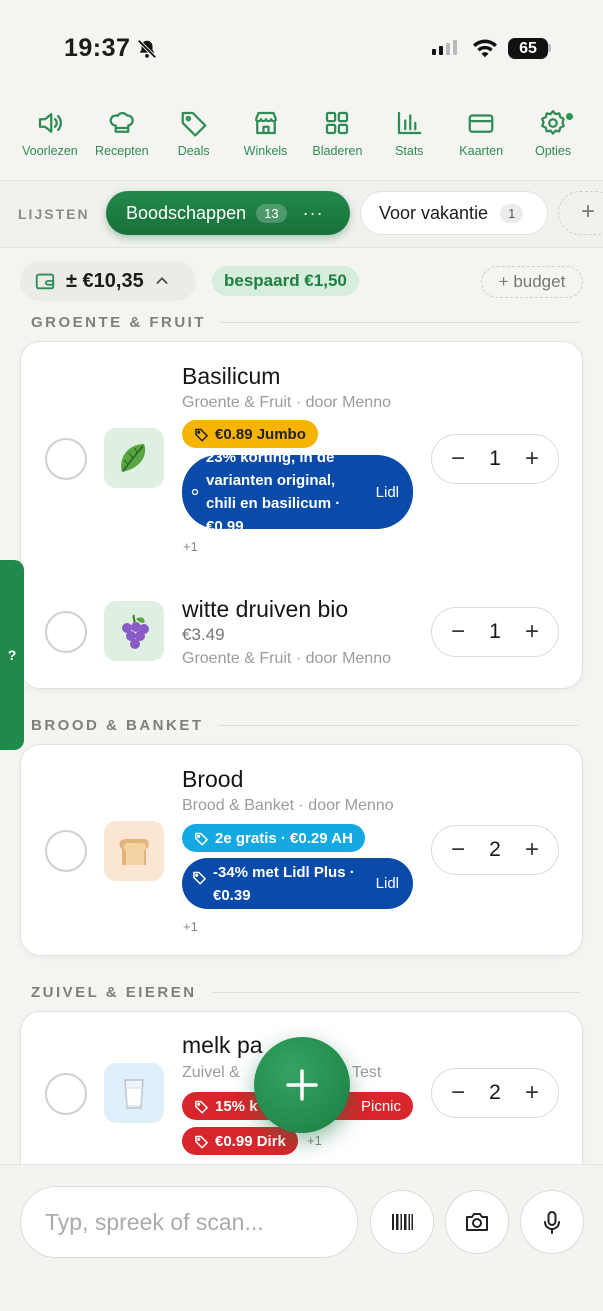  I want to click on add-item-fab, so click(302, 1085).